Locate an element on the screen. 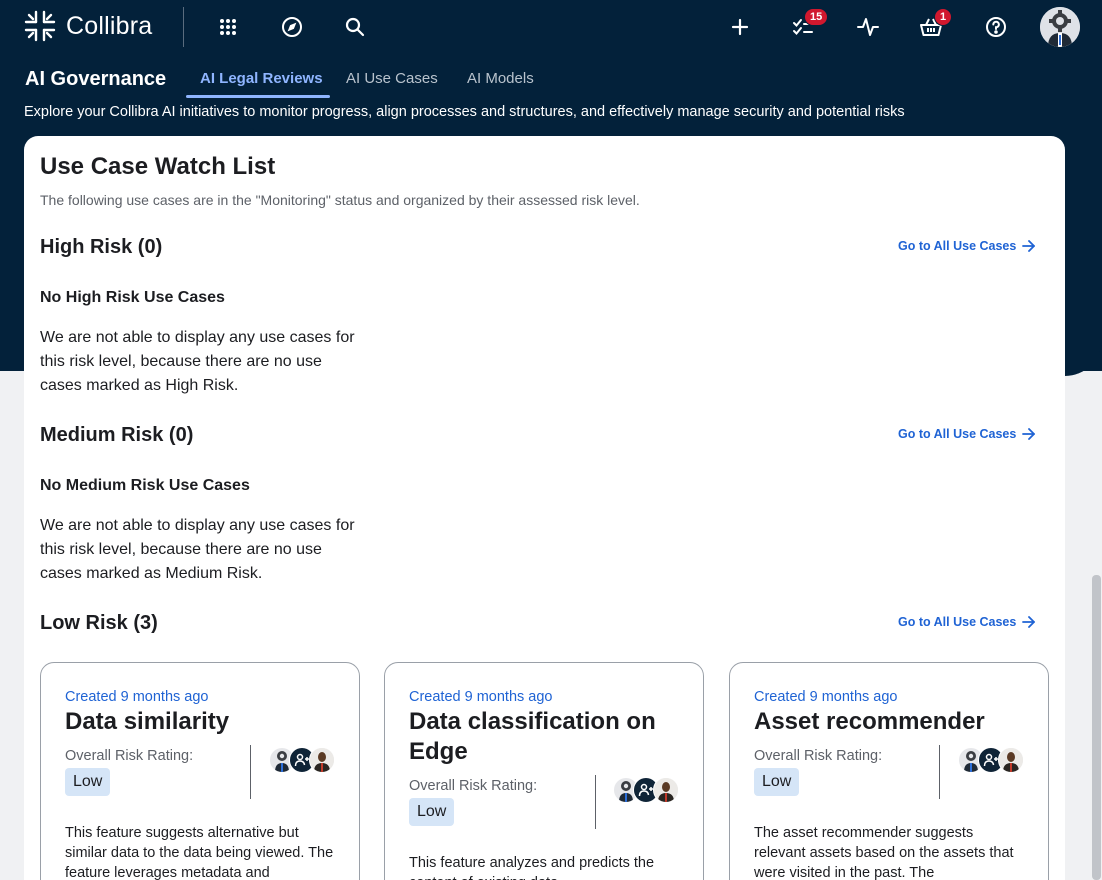 Image resolution: width=1102 pixels, height=880 pixels. top-navigation-bar: Collibra 15 1 is located at coordinates (551, 27).